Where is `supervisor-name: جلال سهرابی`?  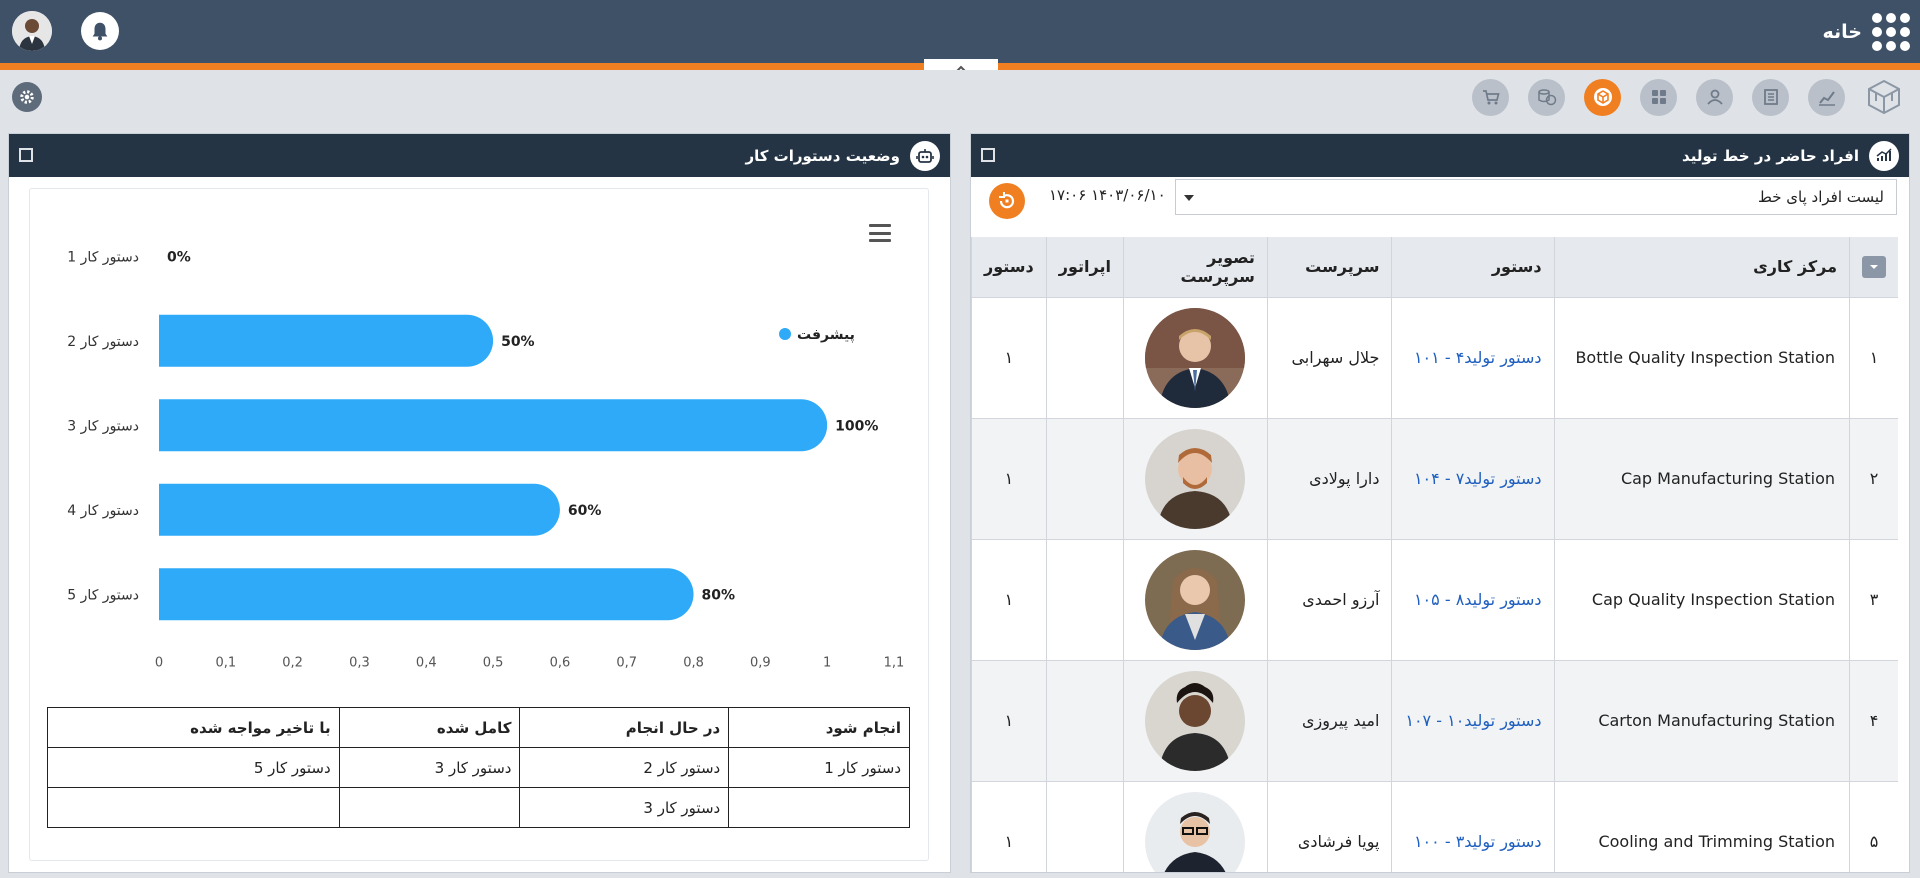 supervisor-name: جلال سهرابی is located at coordinates (1329, 357).